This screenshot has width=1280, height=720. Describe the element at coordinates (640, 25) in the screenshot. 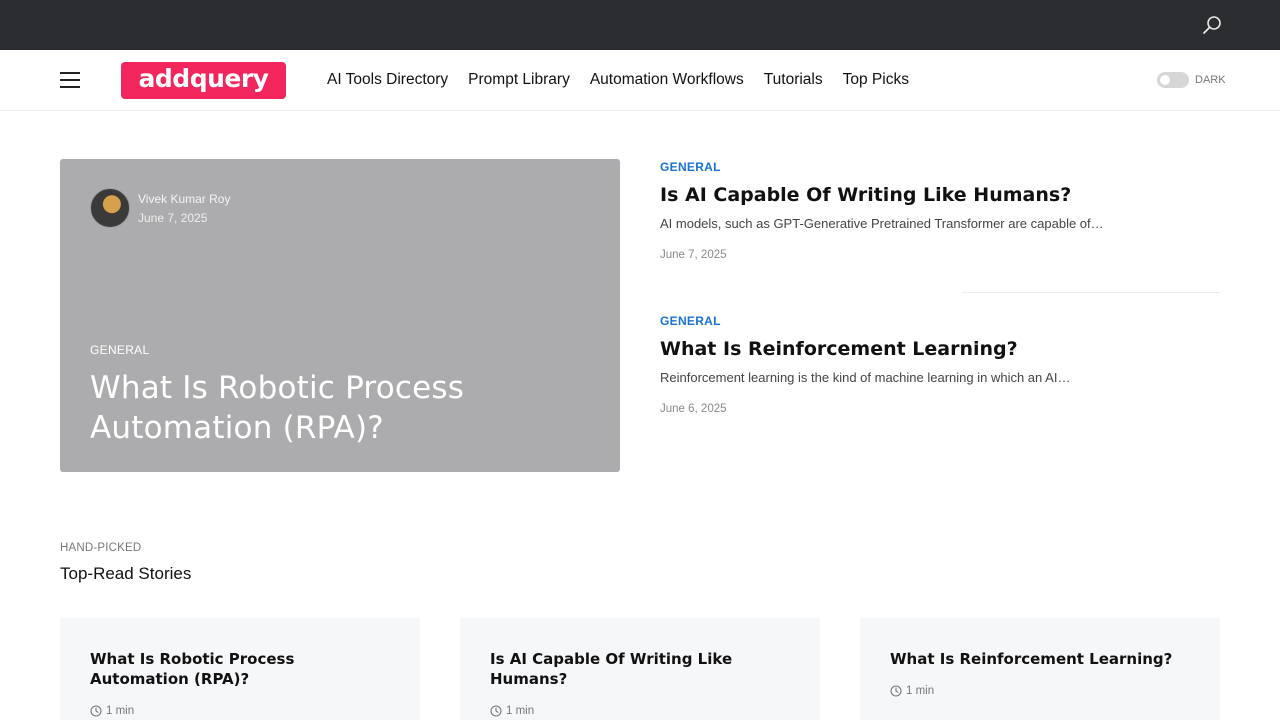

I see `top-bar` at that location.